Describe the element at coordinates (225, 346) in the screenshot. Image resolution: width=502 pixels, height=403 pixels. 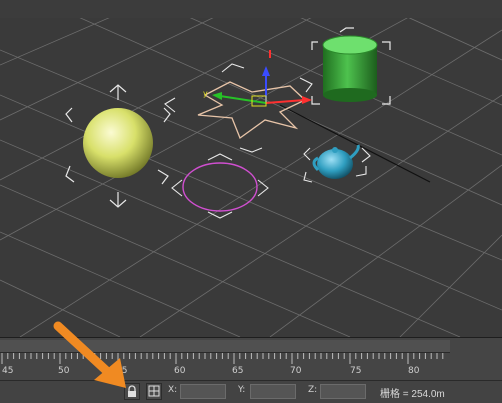
I see `time-slider-track` at that location.